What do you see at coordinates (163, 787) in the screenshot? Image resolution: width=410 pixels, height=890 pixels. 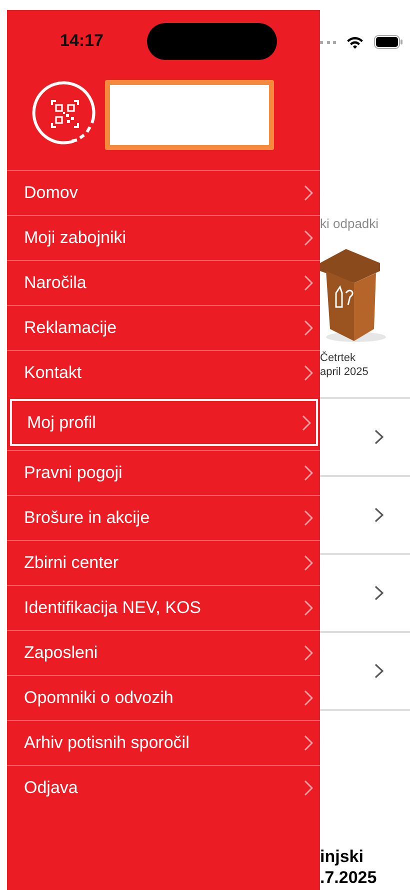 I see `menu-item: Odjava` at bounding box center [163, 787].